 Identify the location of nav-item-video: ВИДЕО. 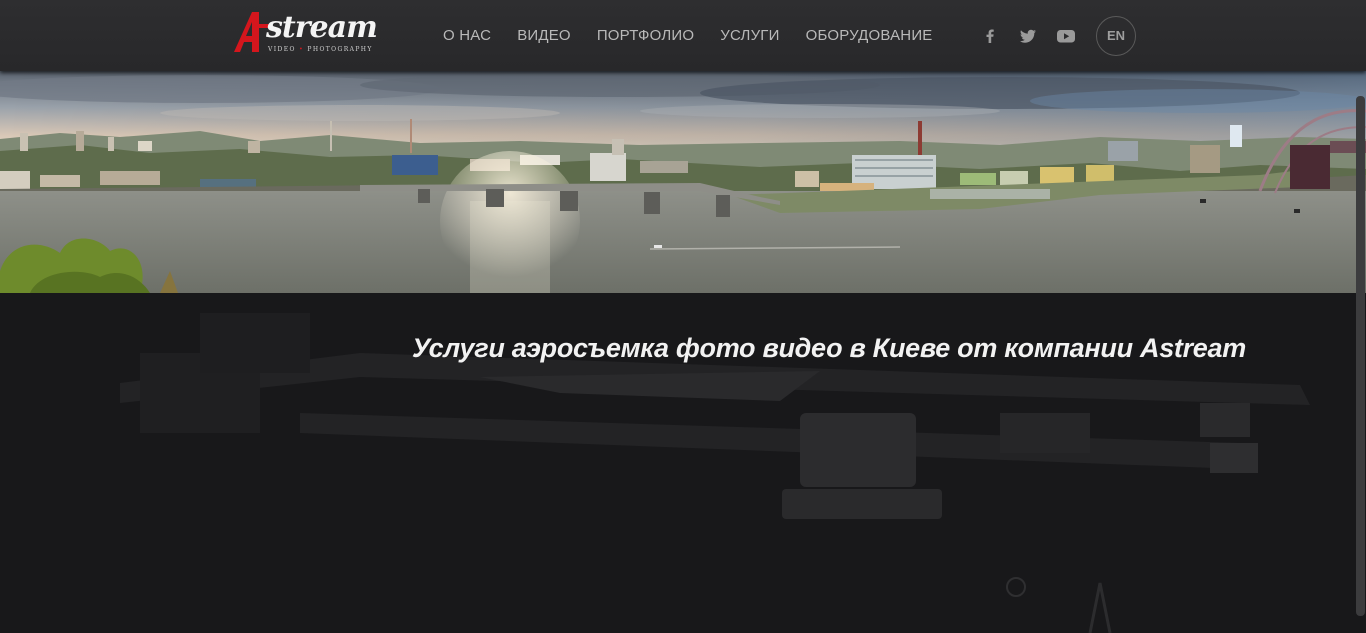
(544, 35).